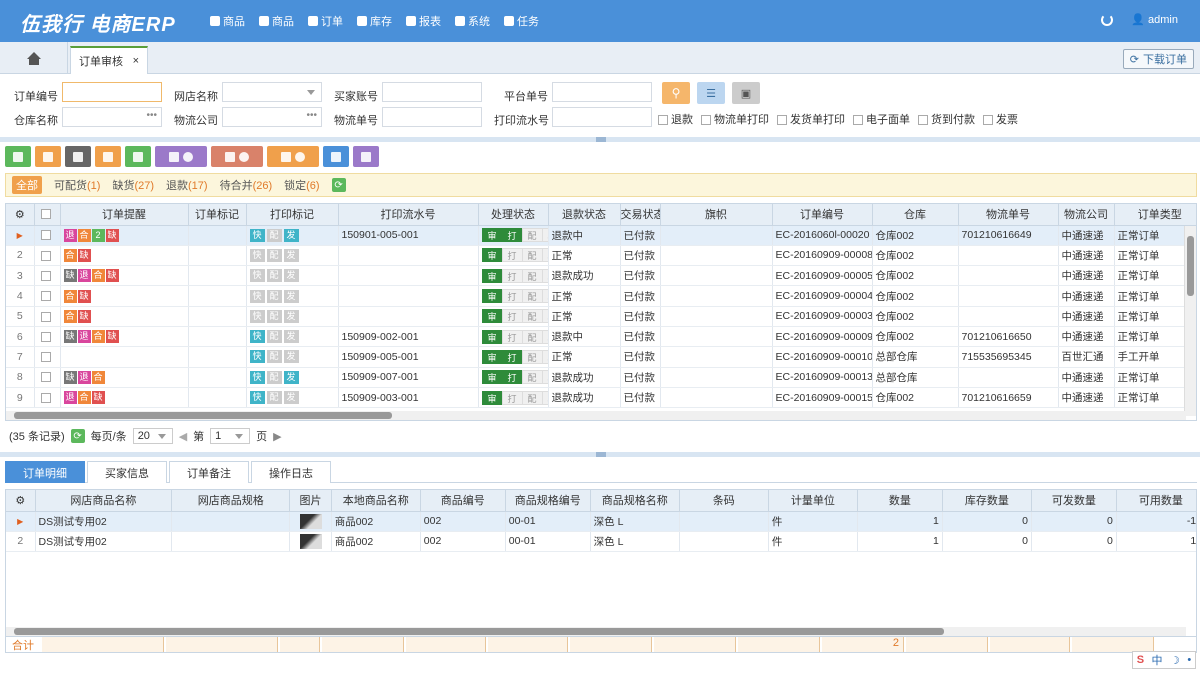 The height and width of the screenshot is (675, 1200). What do you see at coordinates (34, 58) in the screenshot?
I see `home-tab` at bounding box center [34, 58].